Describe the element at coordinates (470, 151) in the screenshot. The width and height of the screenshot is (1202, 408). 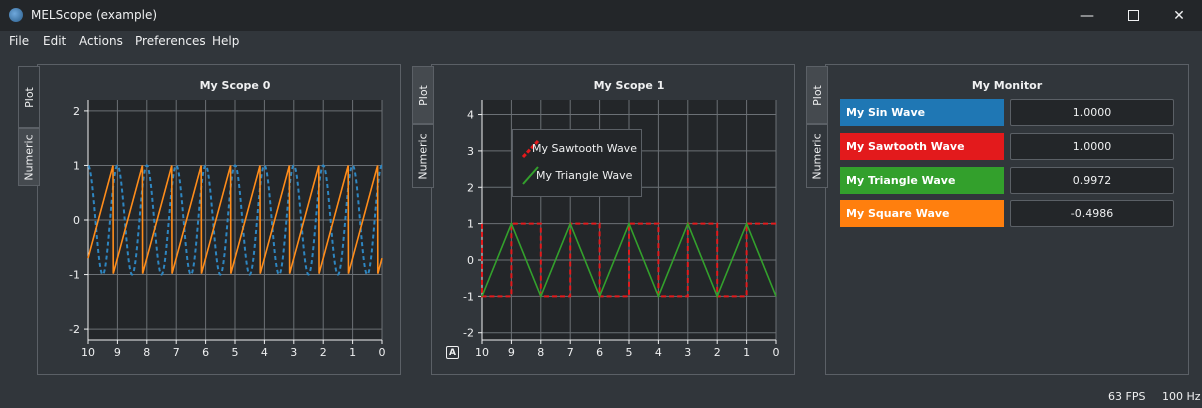
I see `y-tick-label: 3` at that location.